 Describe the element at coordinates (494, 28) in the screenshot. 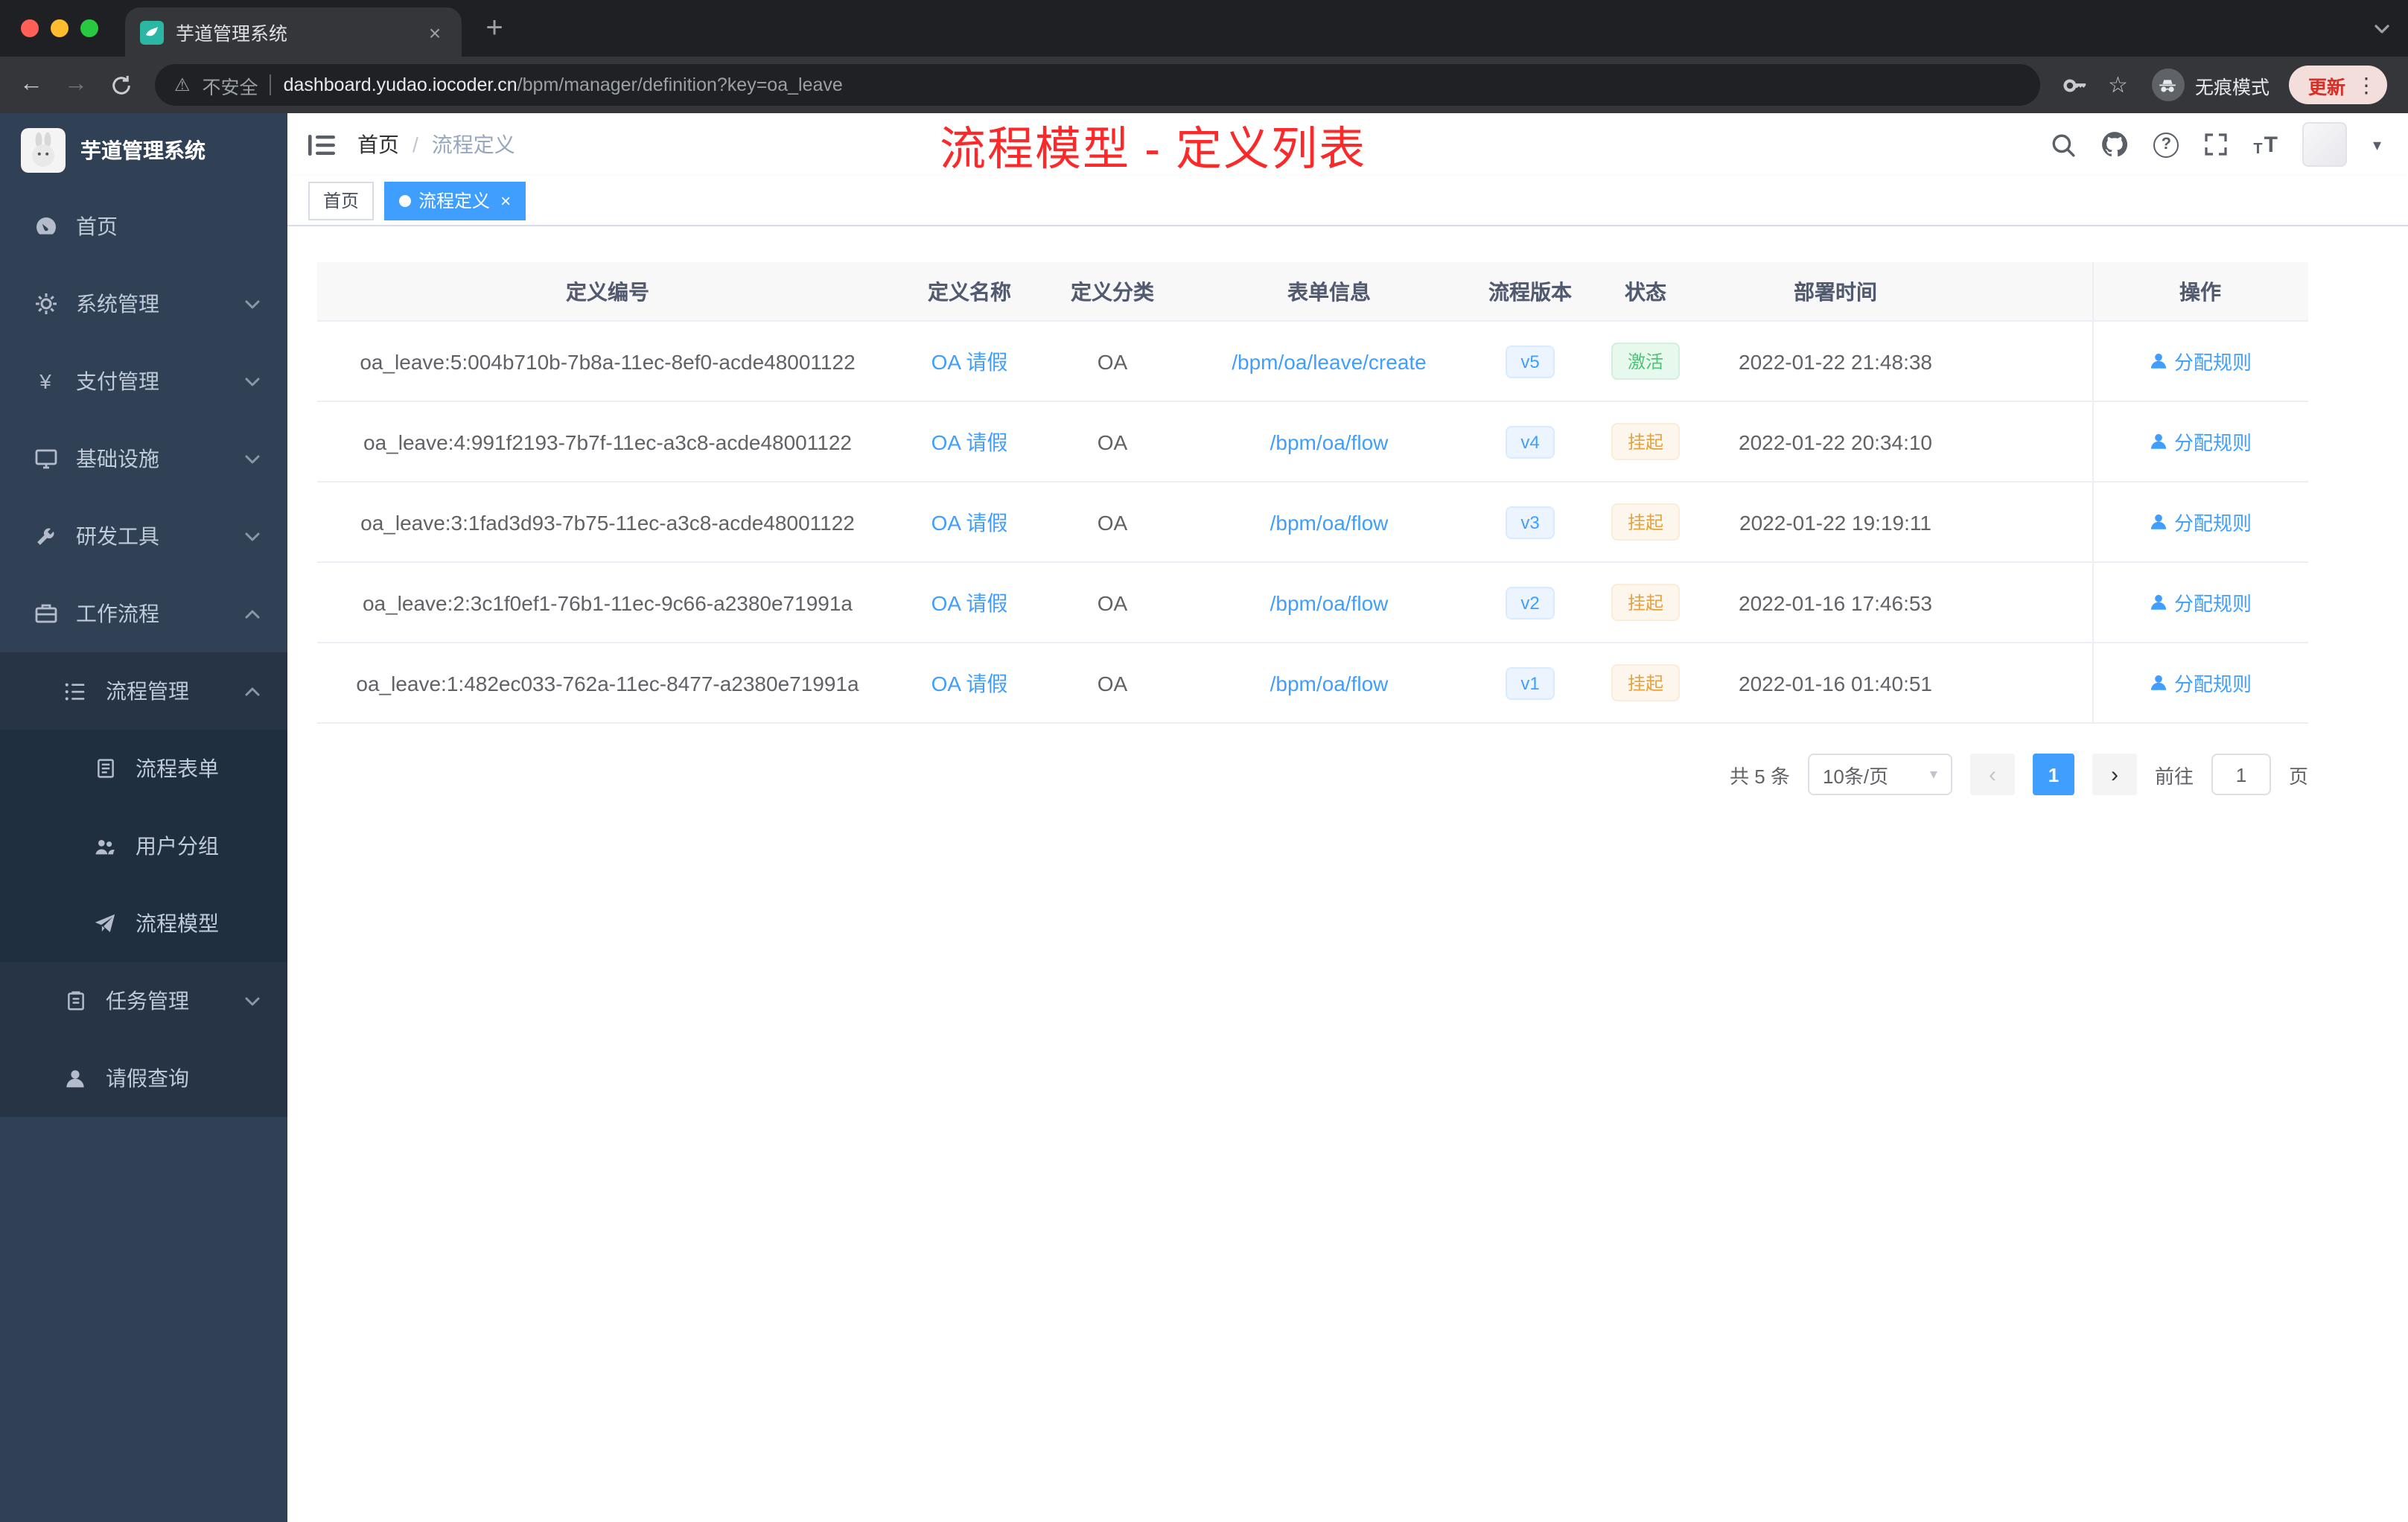

I see `new-tab-button: +` at that location.